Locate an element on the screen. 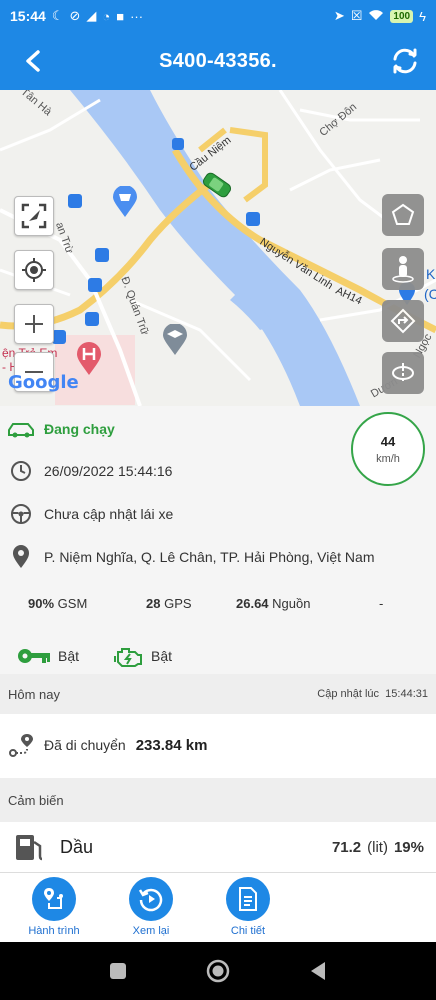 This screenshot has width=436, height=1000. detail-label: Chi tiết is located at coordinates (248, 931).